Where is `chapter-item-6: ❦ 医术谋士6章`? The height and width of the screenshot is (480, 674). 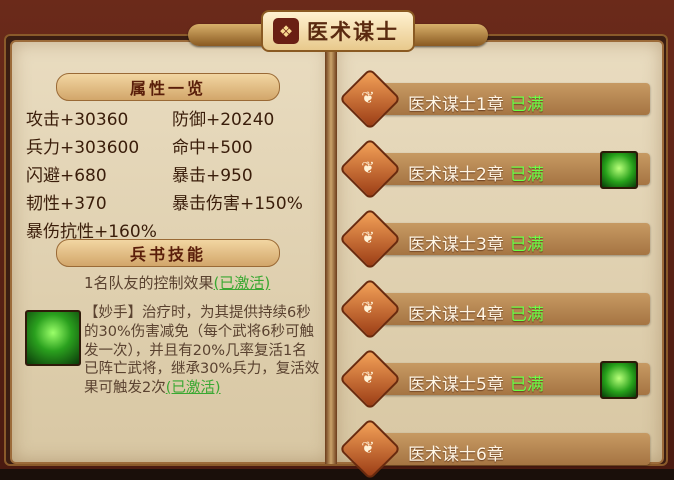 chapter-item-6: ❦ 医术谋士6章 is located at coordinates (497, 448).